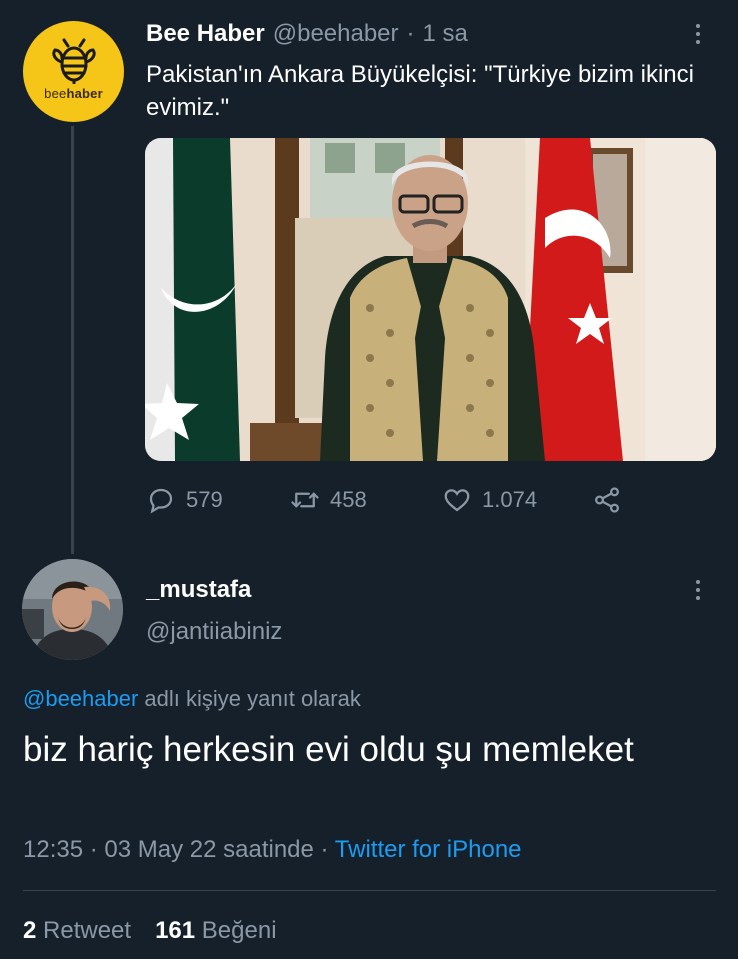 This screenshot has width=738, height=959. I want to click on reply-context-text: adlı kişiye yanıt olarak, so click(249, 698).